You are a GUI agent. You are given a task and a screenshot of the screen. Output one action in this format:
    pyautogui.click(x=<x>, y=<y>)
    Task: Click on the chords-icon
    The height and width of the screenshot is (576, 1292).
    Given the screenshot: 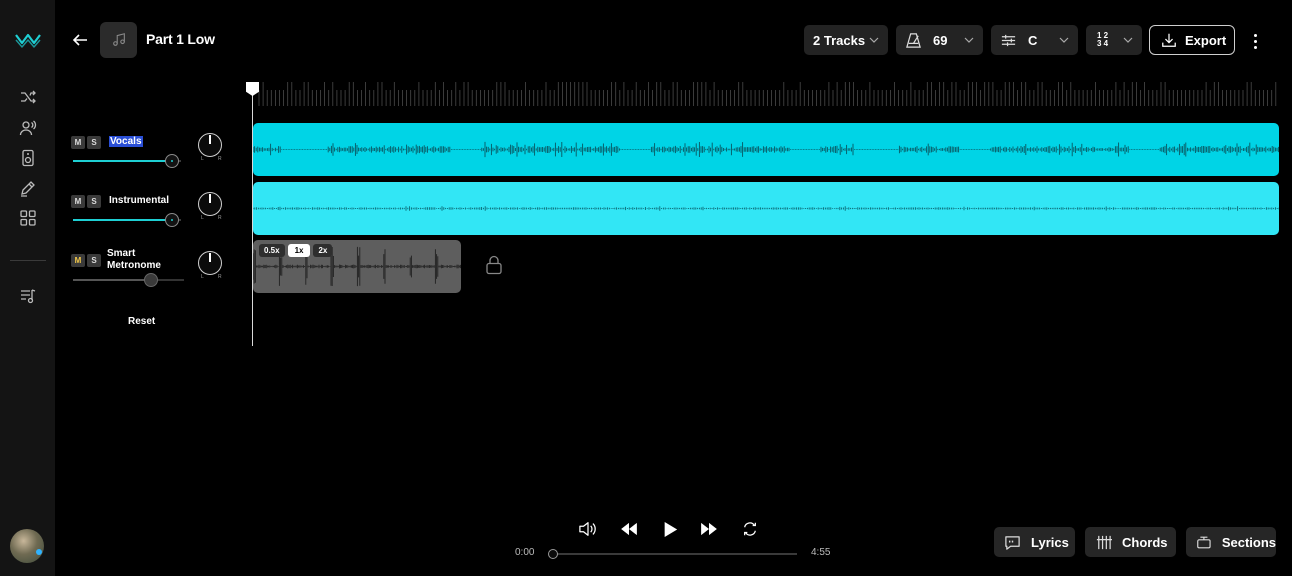 What is the action you would take?
    pyautogui.click(x=1104, y=542)
    